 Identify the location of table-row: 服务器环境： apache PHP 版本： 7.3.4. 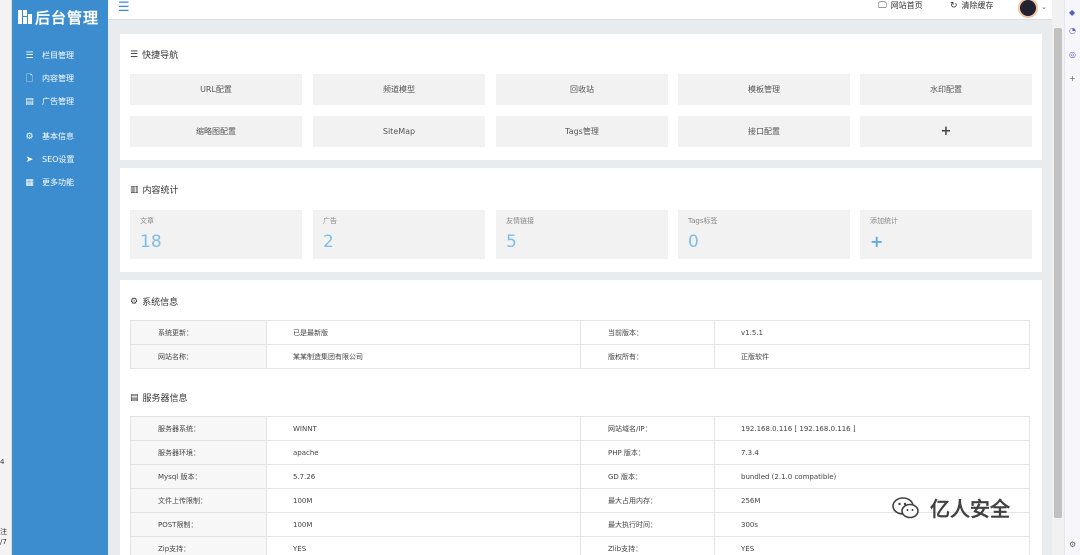
(580, 452).